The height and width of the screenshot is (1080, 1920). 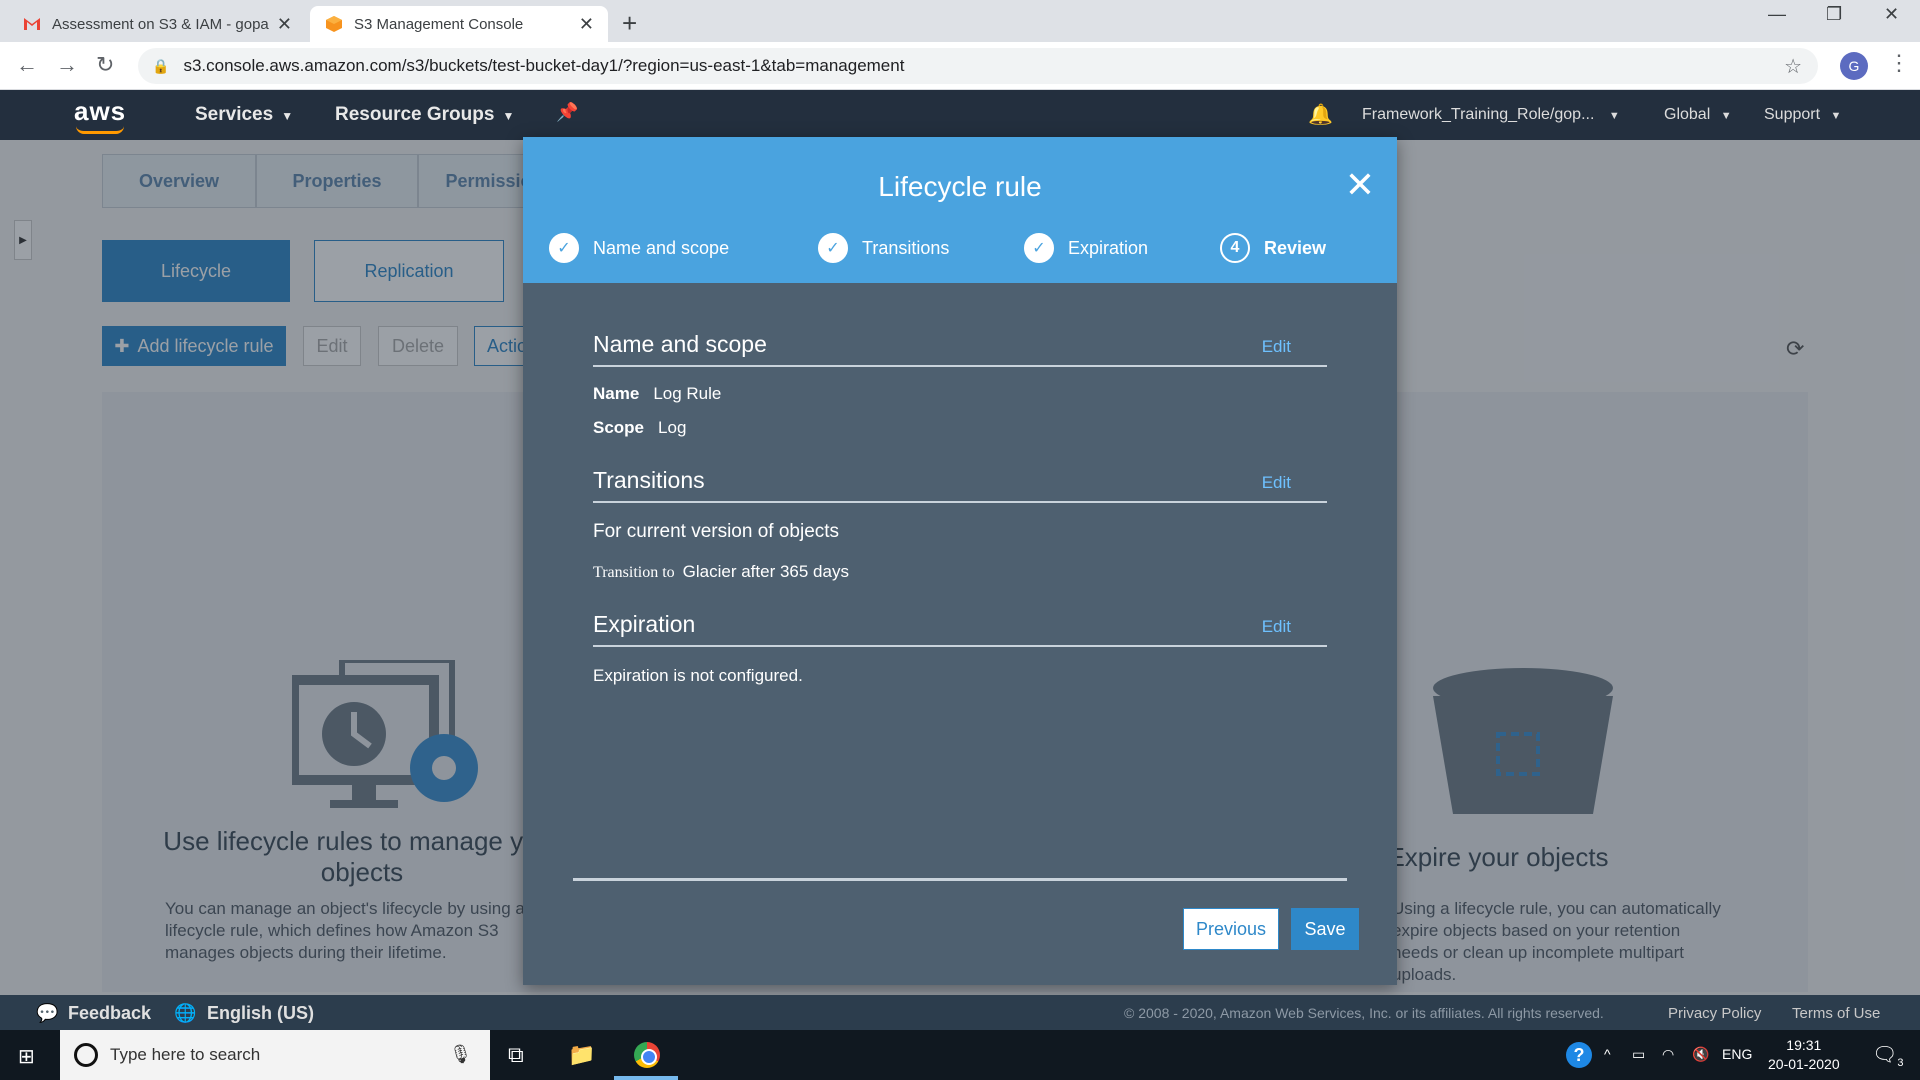 I want to click on feedback-link: Feedback, so click(x=109, y=1013).